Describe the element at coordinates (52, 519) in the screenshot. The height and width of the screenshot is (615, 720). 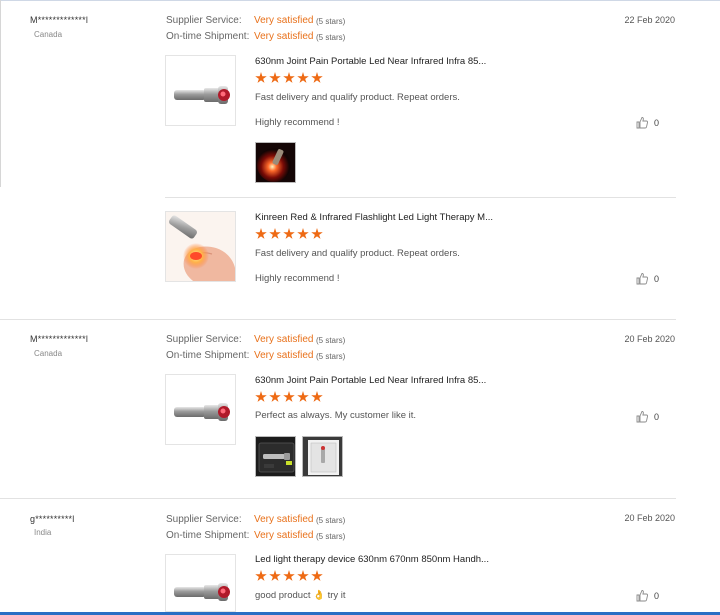
I see `buyer-name: g**********l` at that location.